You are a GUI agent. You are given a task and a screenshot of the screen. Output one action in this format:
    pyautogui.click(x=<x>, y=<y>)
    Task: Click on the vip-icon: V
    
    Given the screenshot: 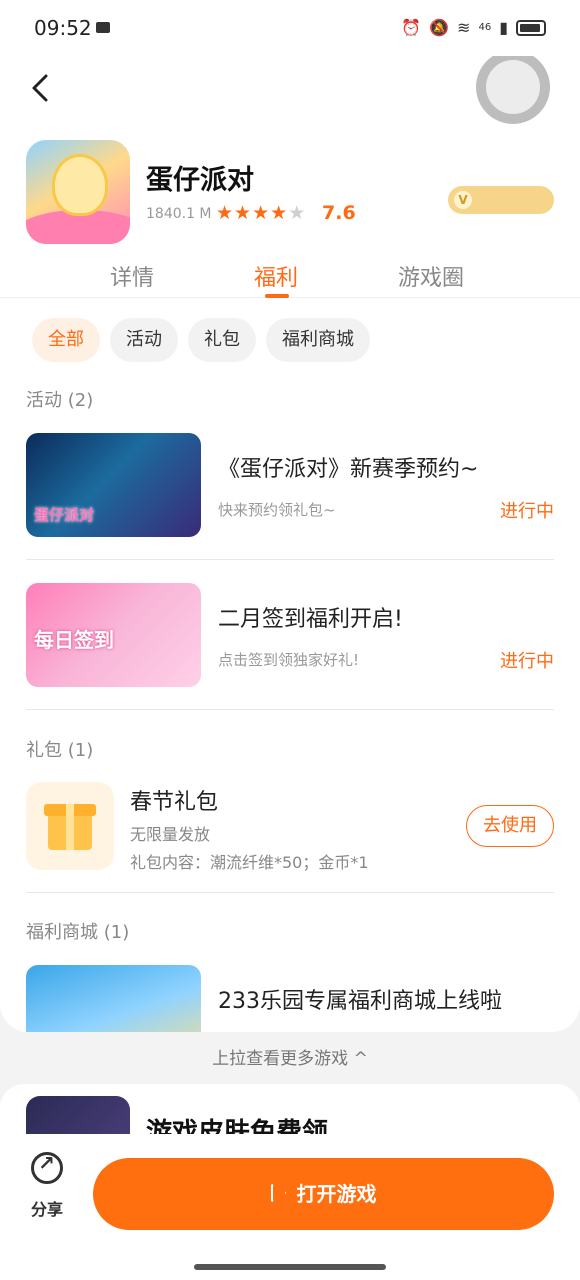 What is the action you would take?
    pyautogui.click(x=463, y=200)
    